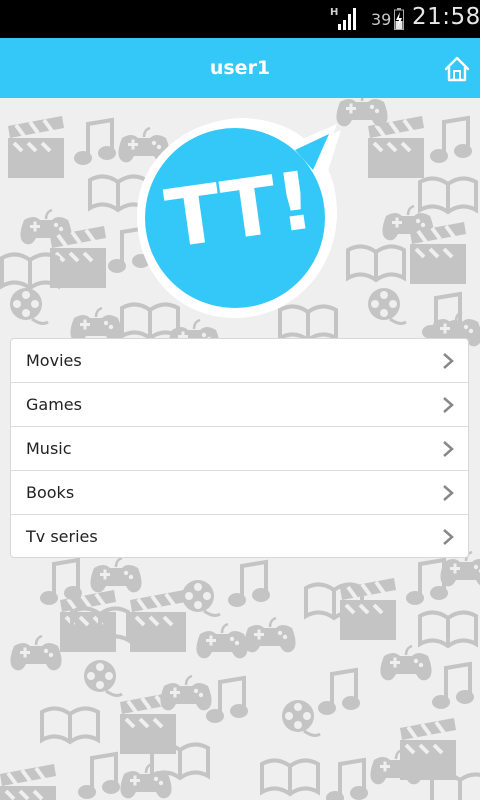  I want to click on signal-icon: H, so click(343, 18).